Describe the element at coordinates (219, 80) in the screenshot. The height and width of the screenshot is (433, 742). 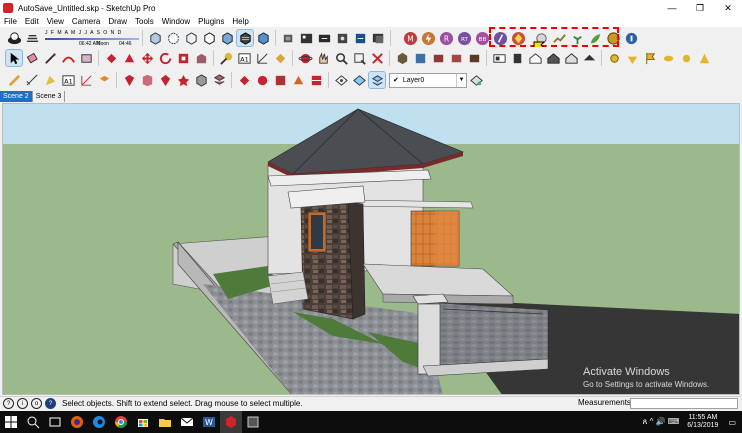
I see `stack-icon` at that location.